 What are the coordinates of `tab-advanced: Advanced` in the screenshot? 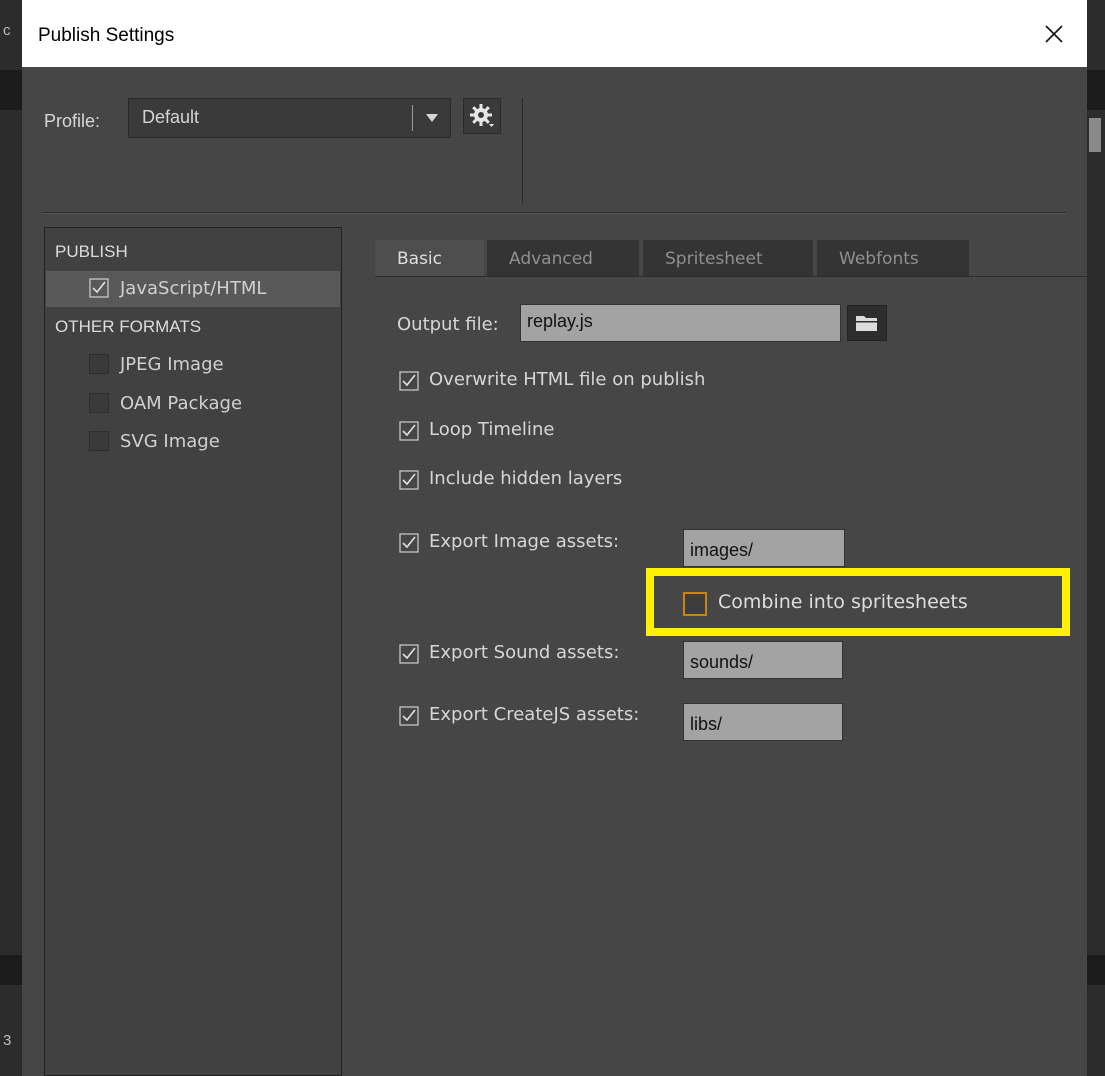 It's located at (563, 258).